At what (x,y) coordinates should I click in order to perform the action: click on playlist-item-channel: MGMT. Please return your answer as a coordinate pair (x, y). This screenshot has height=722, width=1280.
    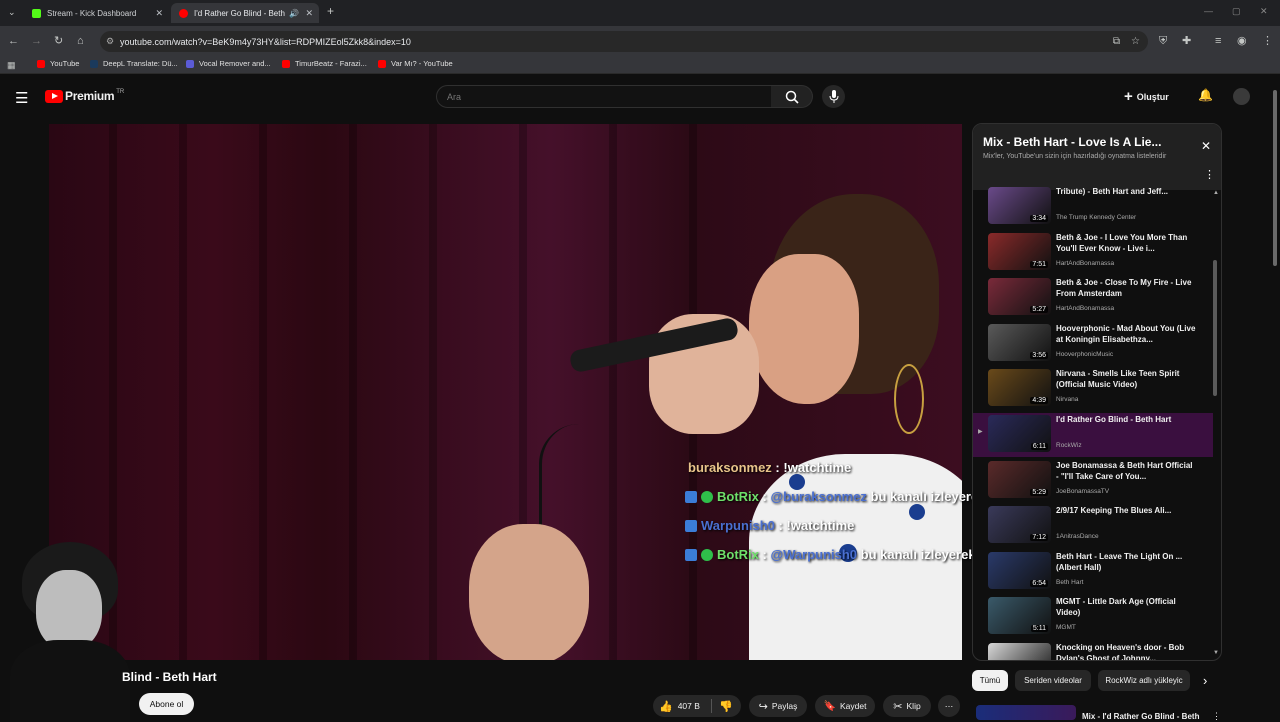
    Looking at the image, I should click on (1066, 628).